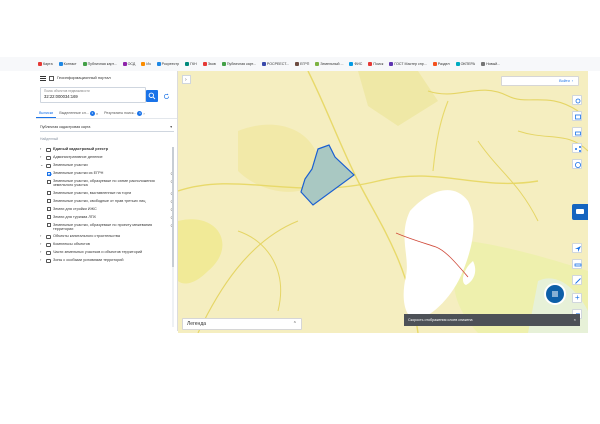 This screenshot has height=424, width=600. I want to click on bookmark-item: ОСД, so click(129, 64).